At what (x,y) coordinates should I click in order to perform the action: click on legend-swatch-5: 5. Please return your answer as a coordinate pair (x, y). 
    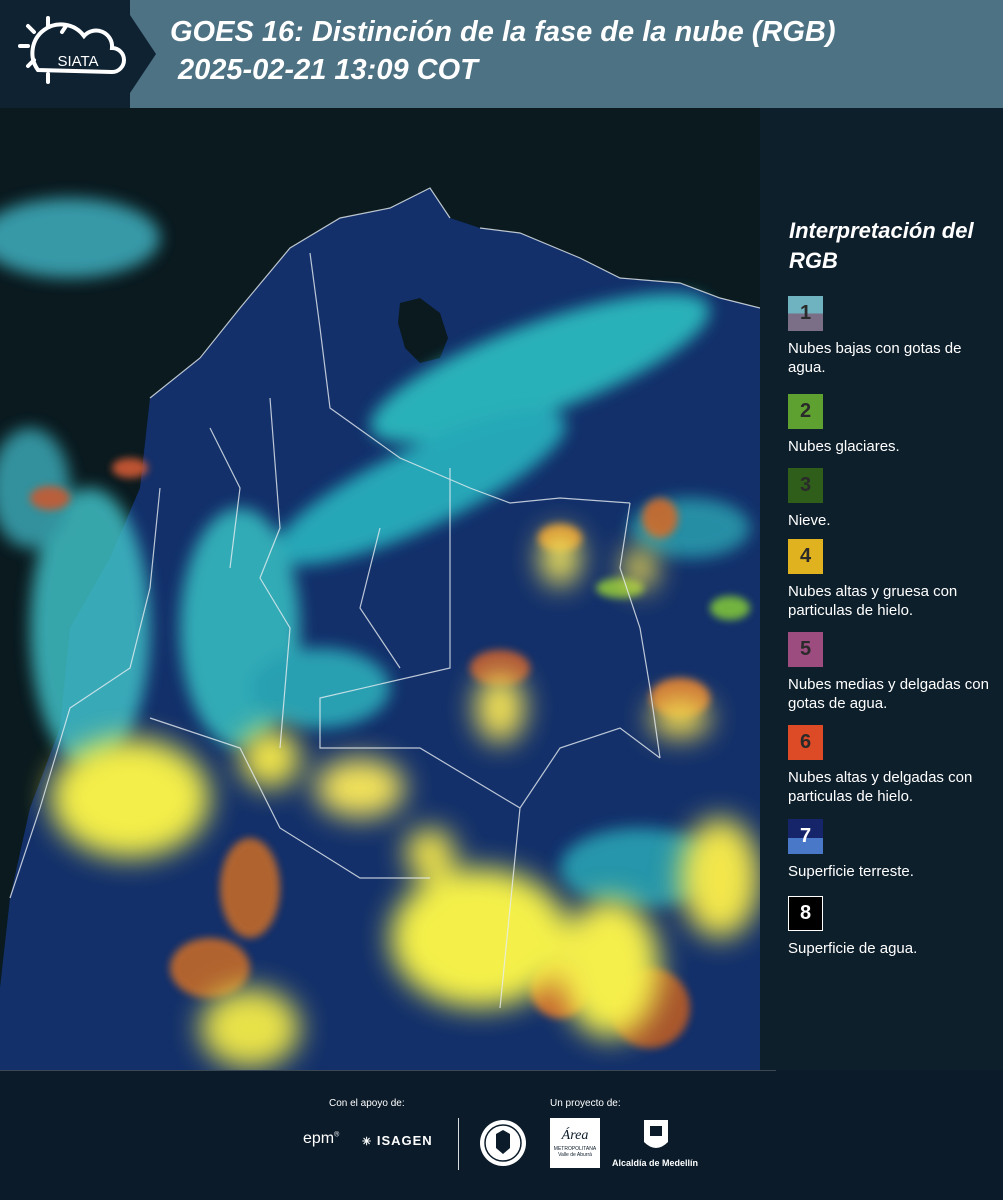
    Looking at the image, I should click on (805, 649).